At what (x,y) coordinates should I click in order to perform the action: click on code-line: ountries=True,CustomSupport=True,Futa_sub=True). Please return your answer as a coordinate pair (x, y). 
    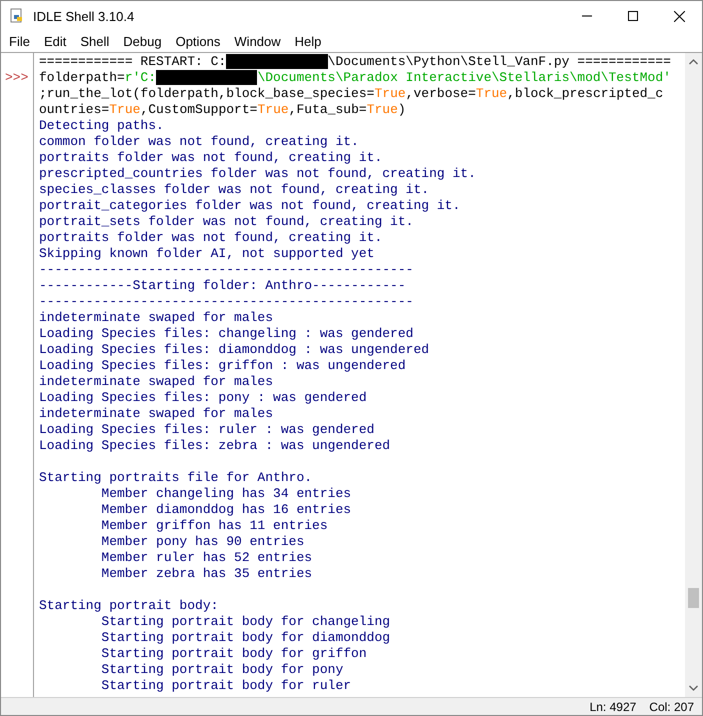
    Looking at the image, I should click on (222, 110).